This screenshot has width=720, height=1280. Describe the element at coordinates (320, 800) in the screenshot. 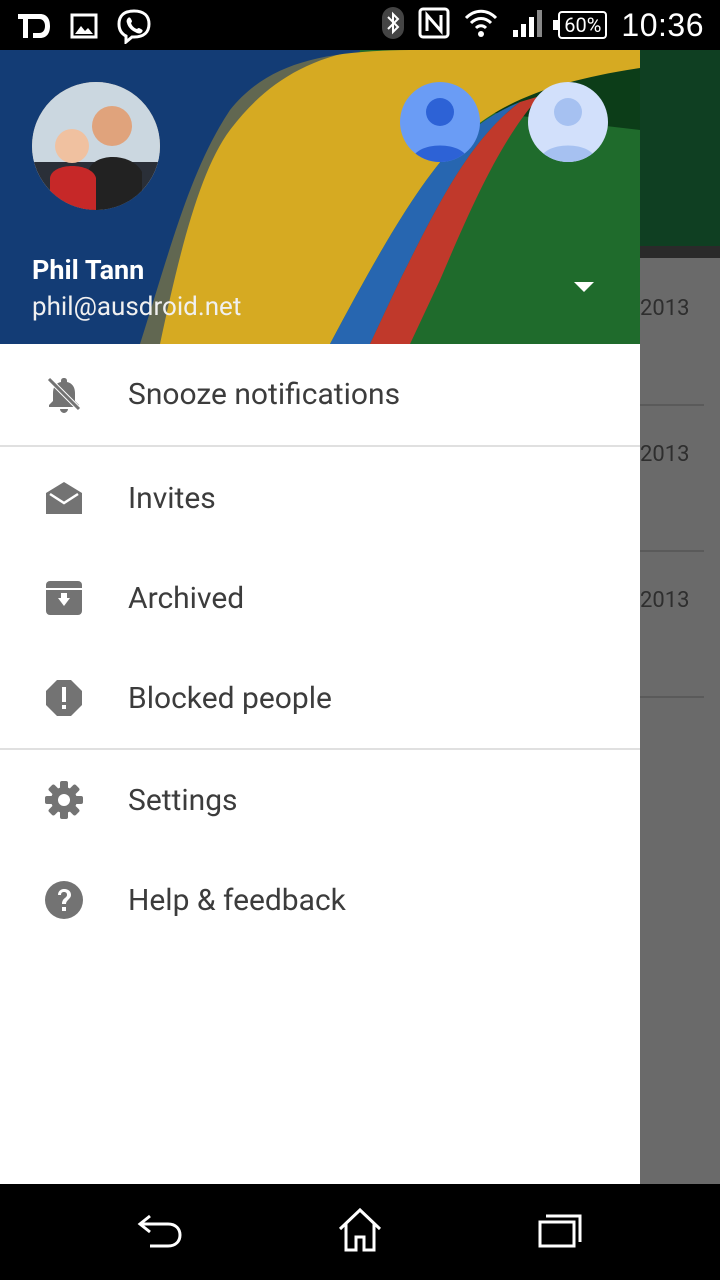

I see `menu-item-settings: Settings` at that location.